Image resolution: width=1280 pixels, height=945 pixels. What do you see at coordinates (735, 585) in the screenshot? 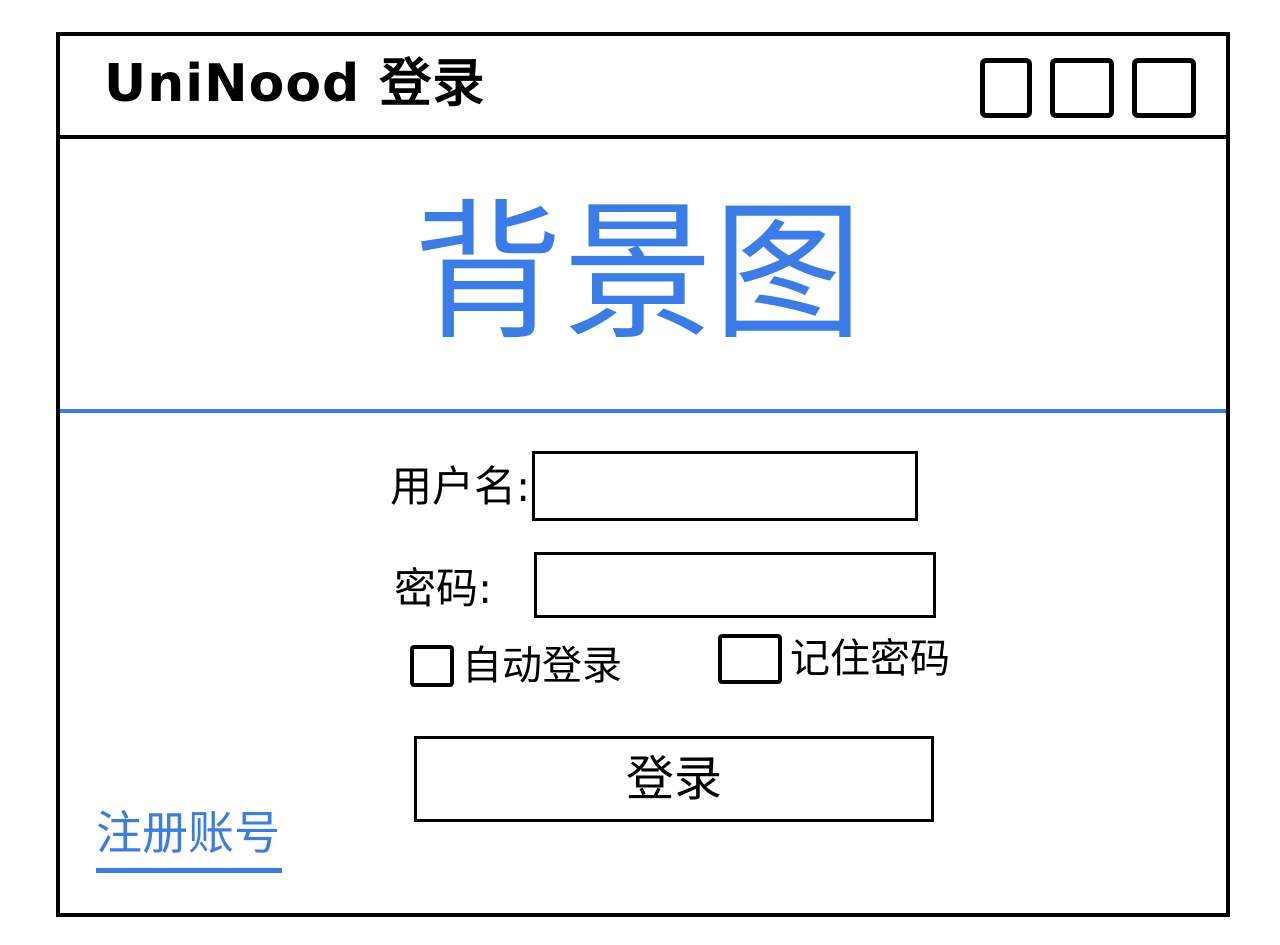
I see `password-input` at bounding box center [735, 585].